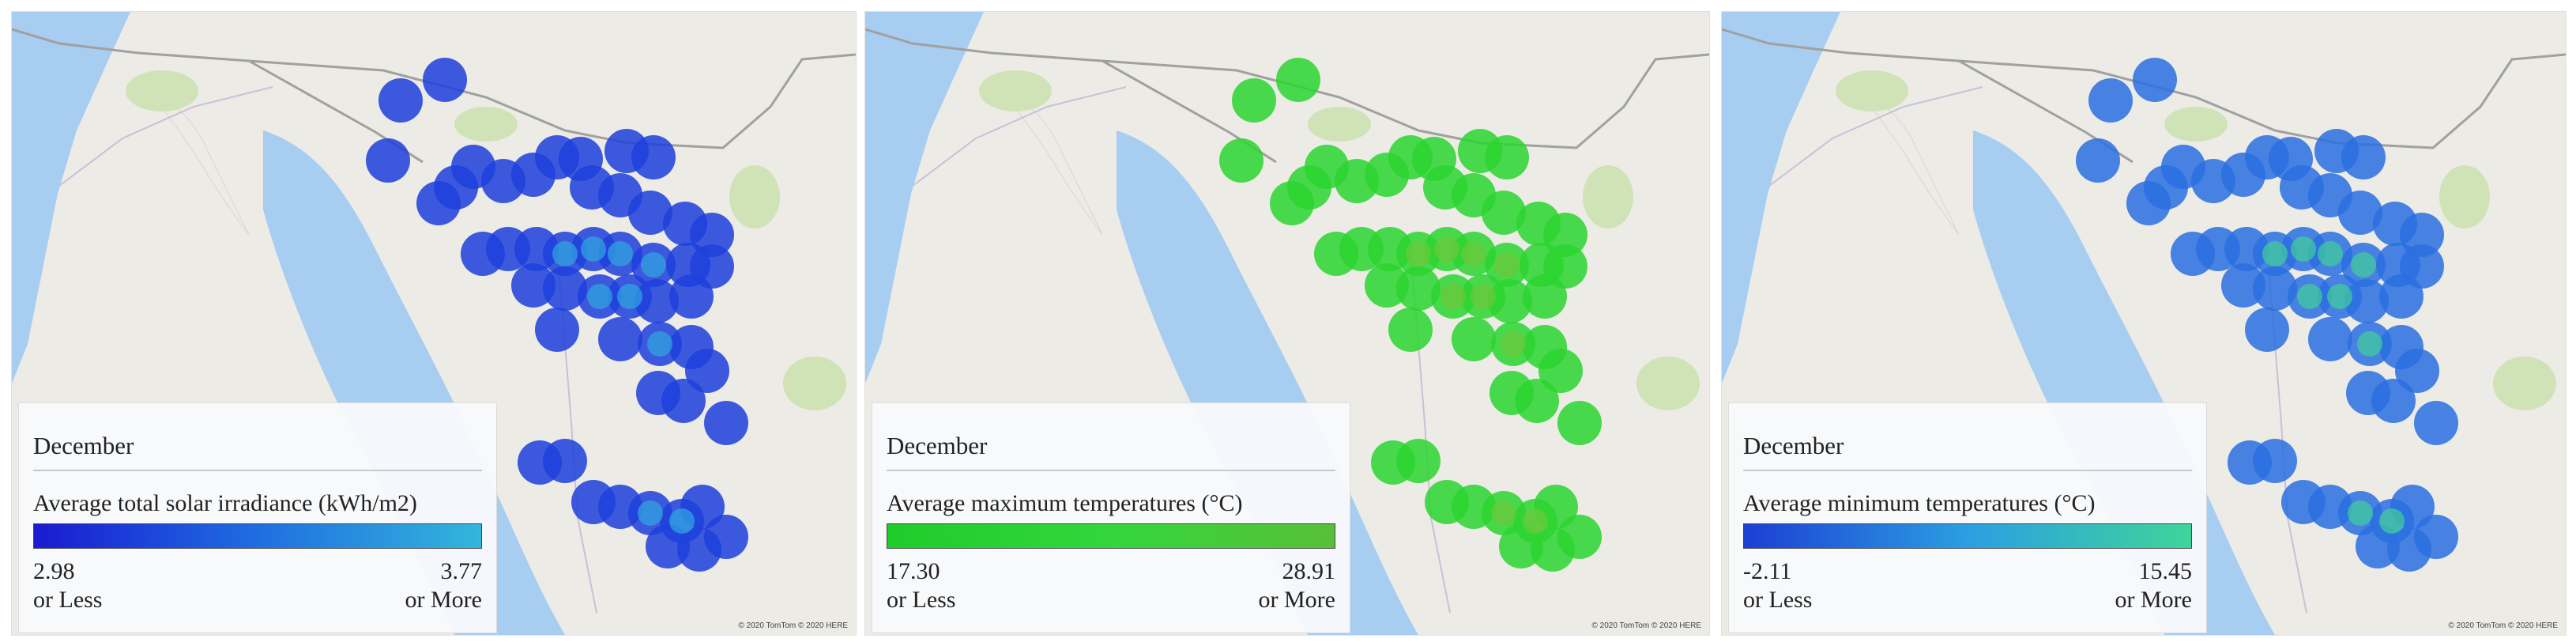 This screenshot has height=642, width=2576. What do you see at coordinates (54, 571) in the screenshot?
I see `scale-min-value: 2.98` at bounding box center [54, 571].